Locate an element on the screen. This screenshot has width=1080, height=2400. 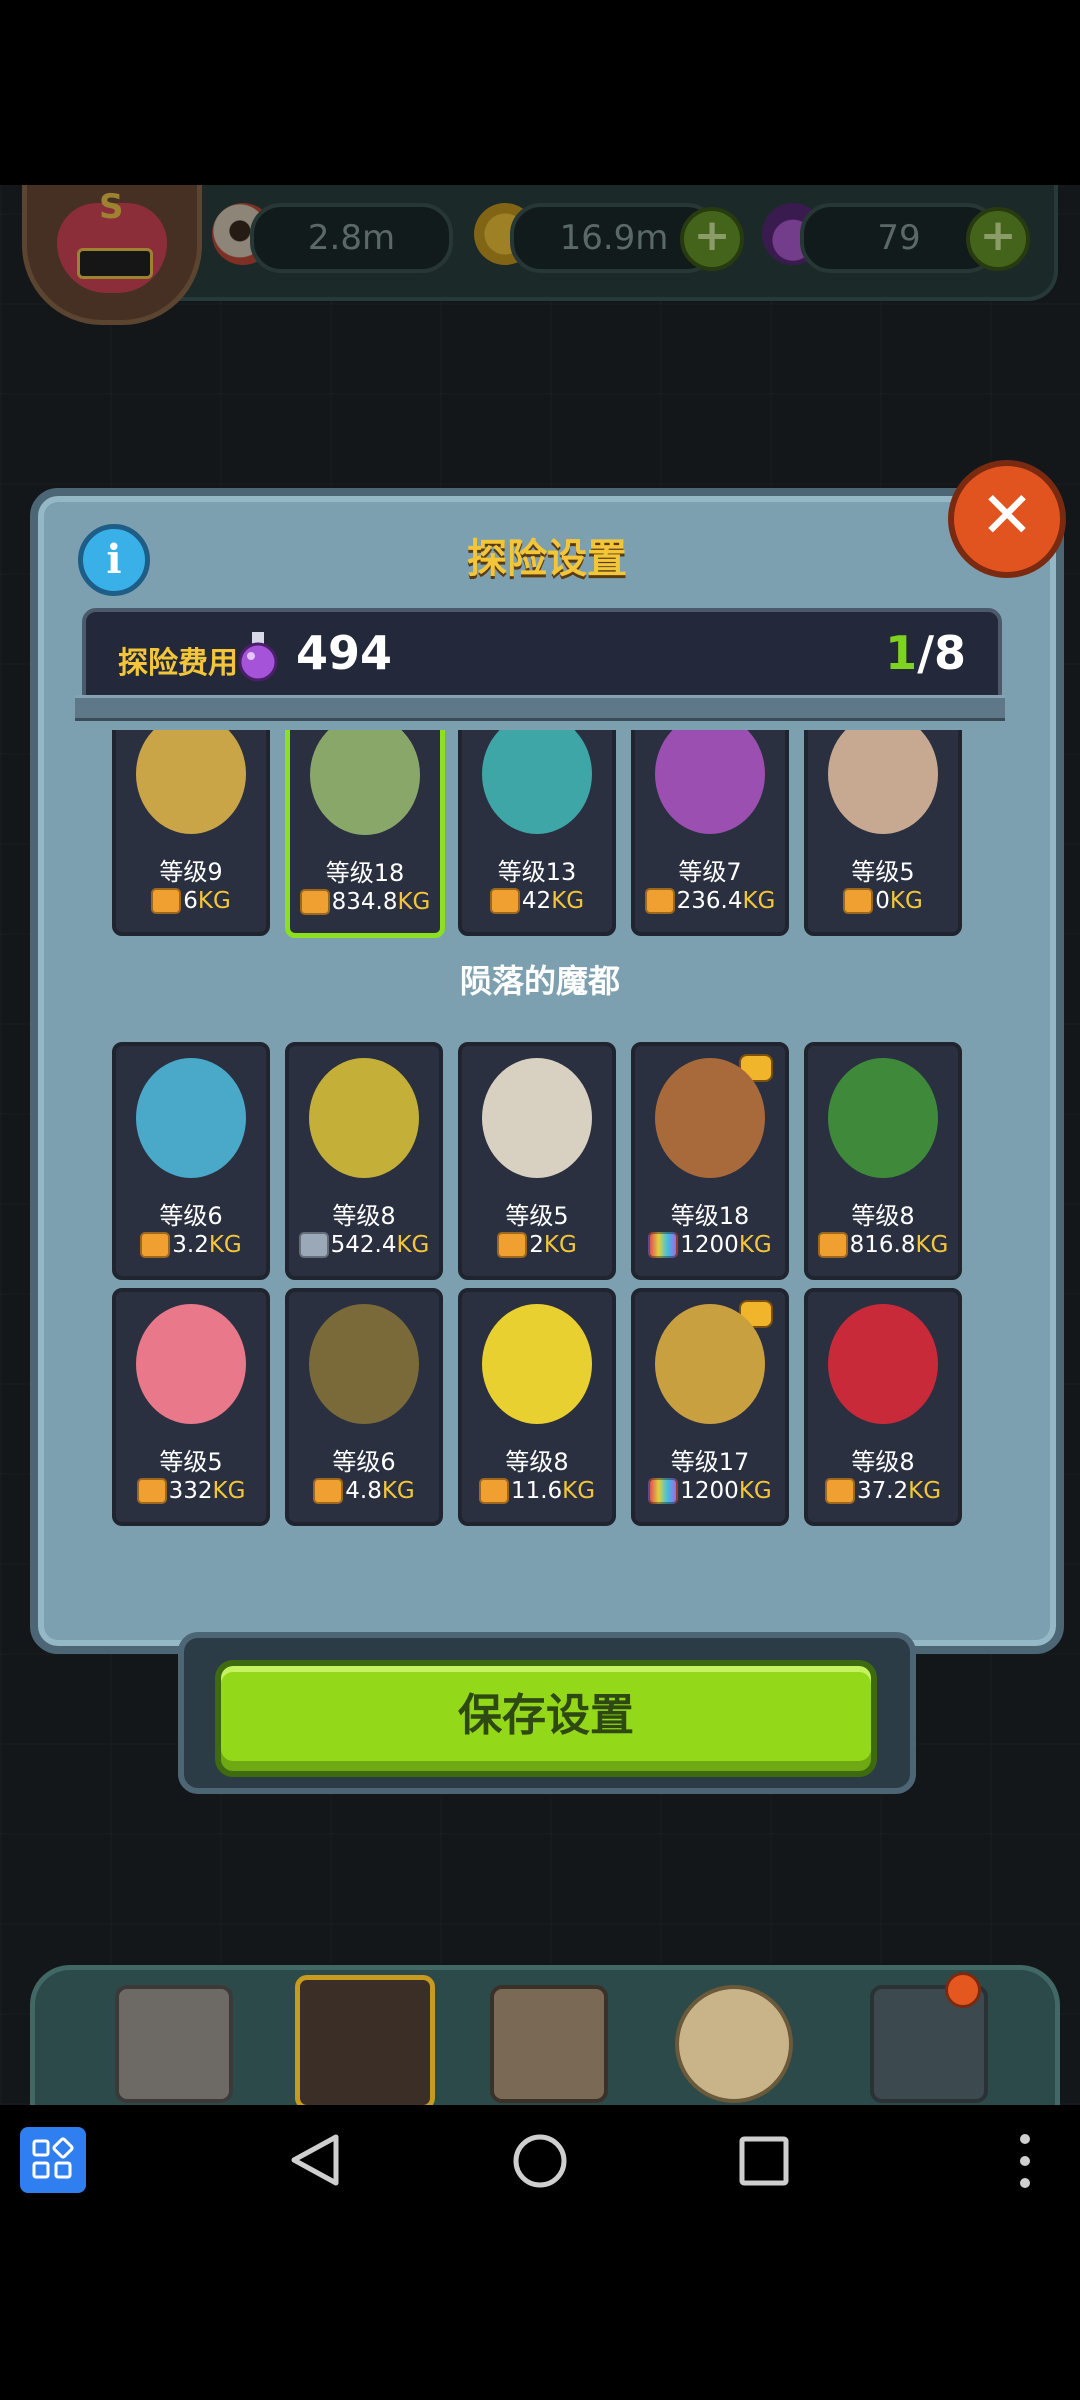
home-icon is located at coordinates (540, 2161).